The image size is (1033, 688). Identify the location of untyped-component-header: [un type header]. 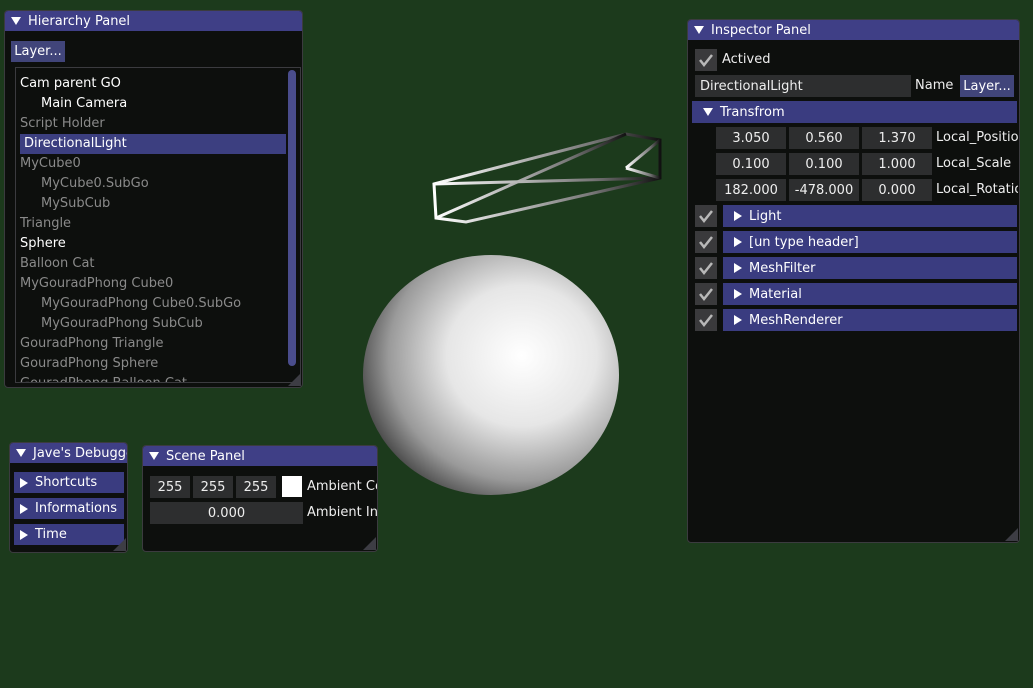
(870, 242).